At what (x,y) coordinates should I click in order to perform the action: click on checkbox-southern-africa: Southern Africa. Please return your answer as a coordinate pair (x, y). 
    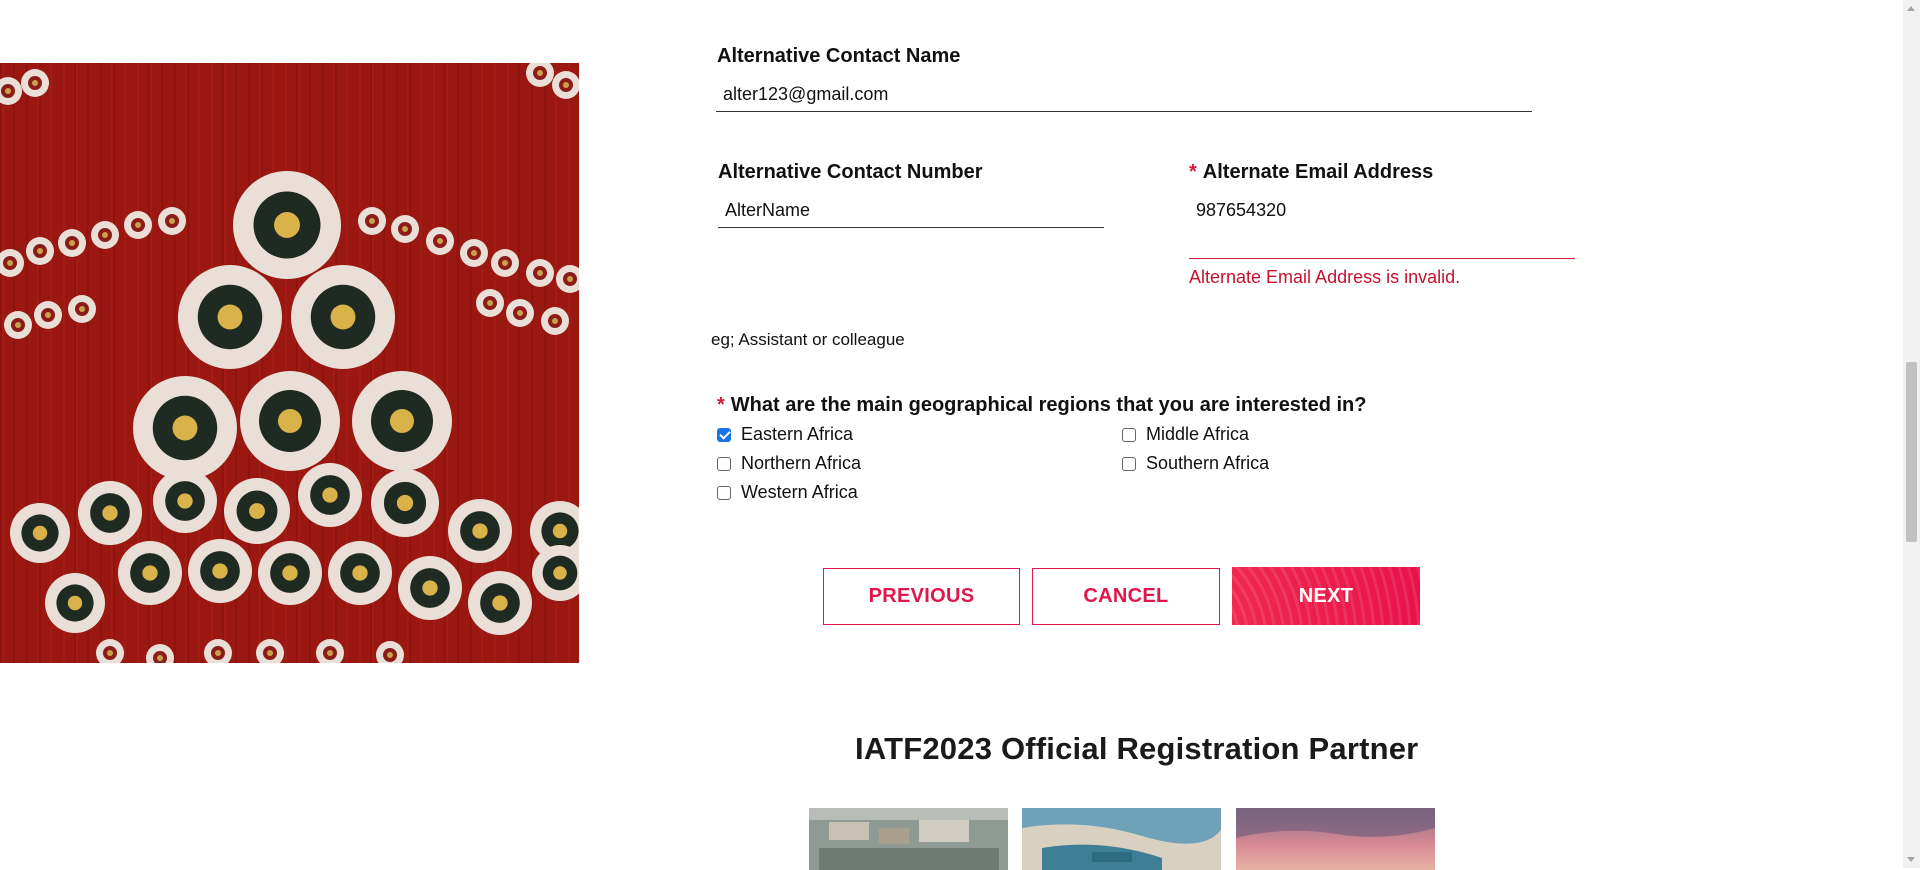
    Looking at the image, I should click on (1195, 463).